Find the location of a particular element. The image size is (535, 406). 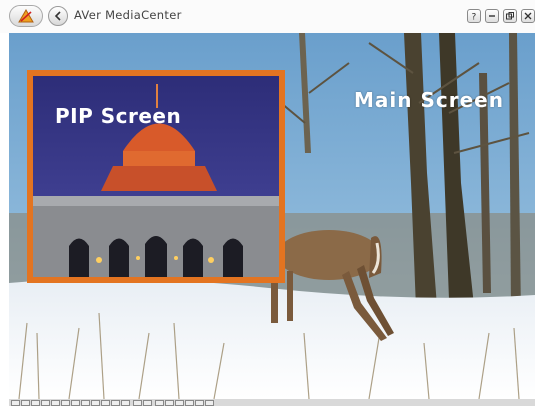

minimize-icon is located at coordinates (492, 16).